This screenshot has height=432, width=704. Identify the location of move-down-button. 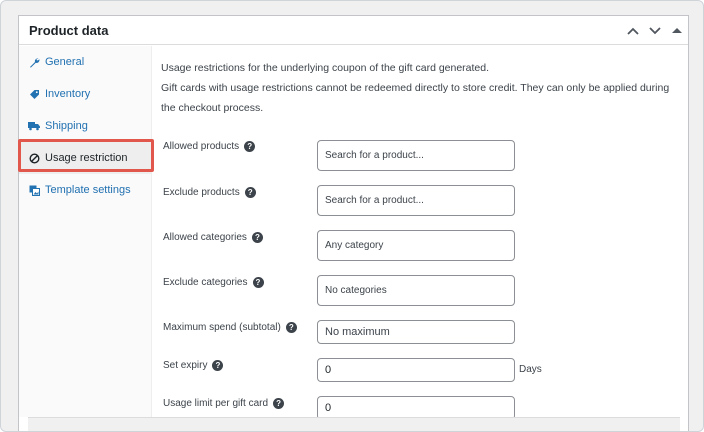
(655, 30).